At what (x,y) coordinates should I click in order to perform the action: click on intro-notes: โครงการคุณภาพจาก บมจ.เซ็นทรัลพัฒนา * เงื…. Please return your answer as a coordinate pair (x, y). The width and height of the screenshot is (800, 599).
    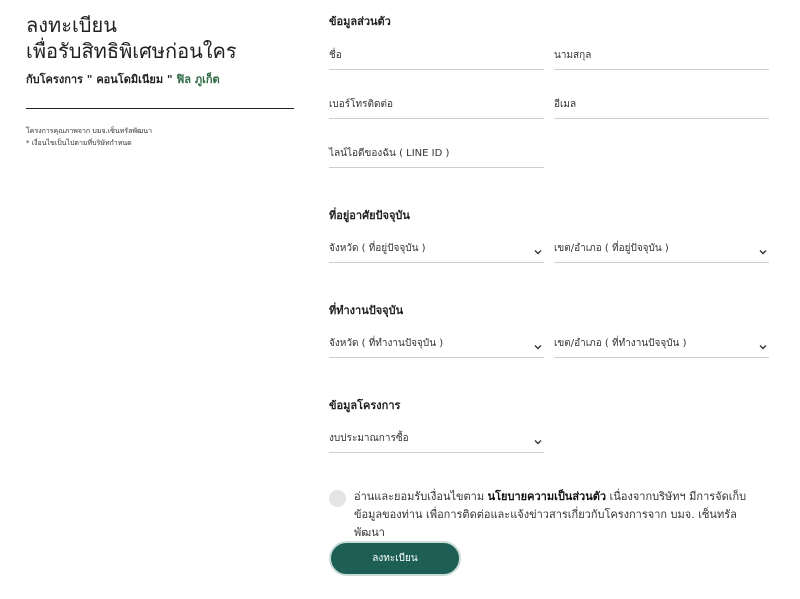
    Looking at the image, I should click on (160, 137).